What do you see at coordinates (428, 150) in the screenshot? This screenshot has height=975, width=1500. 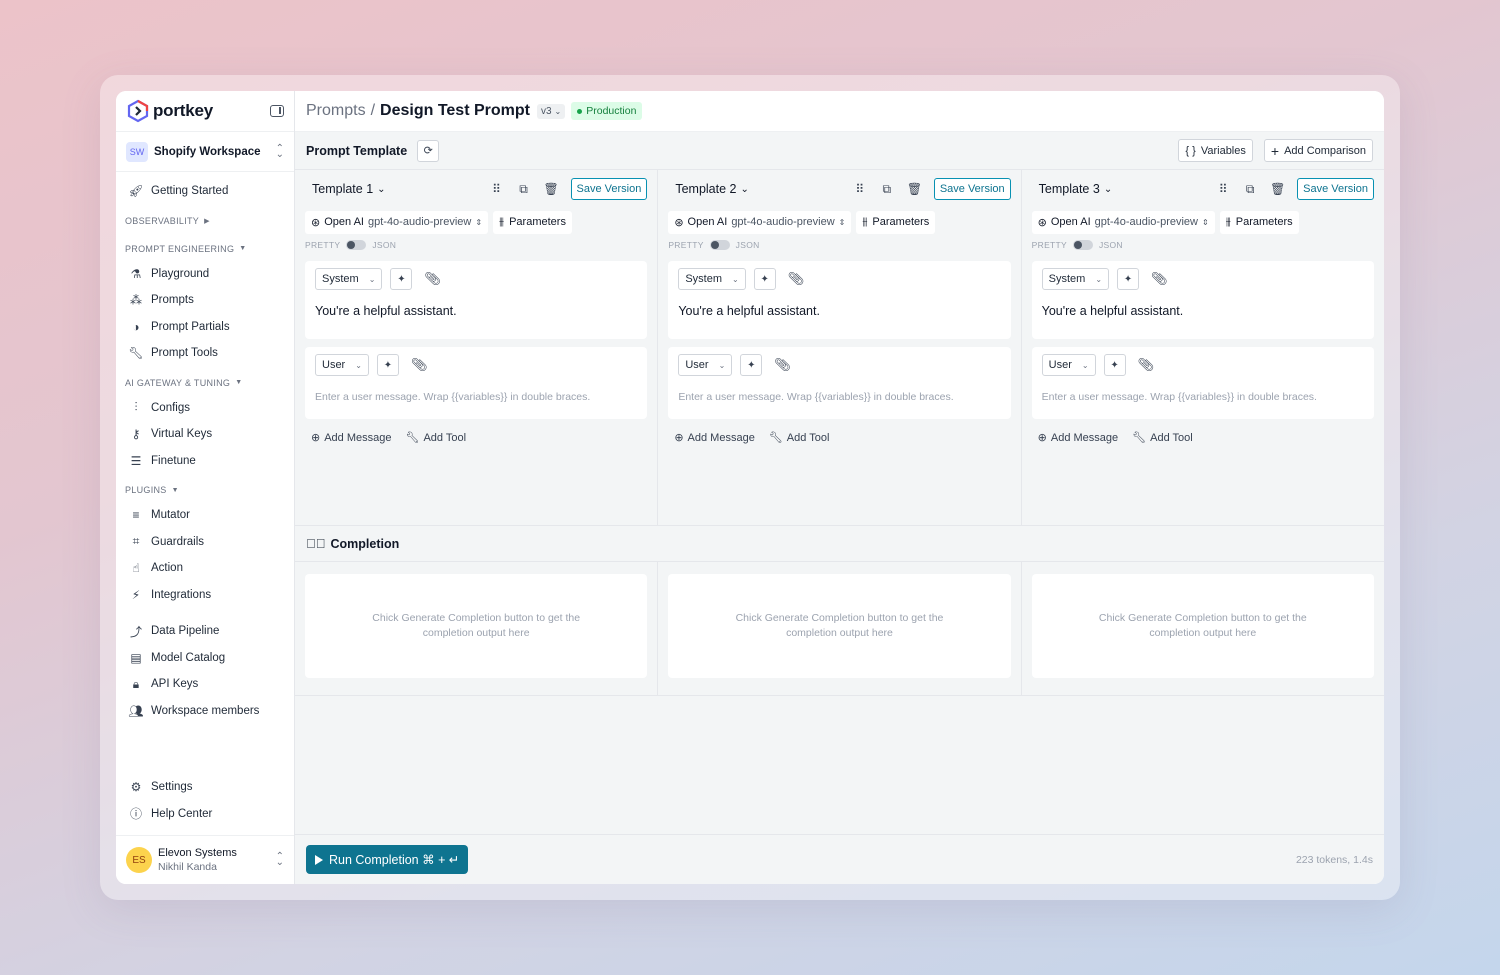 I see `refresh-button: ⟳` at bounding box center [428, 150].